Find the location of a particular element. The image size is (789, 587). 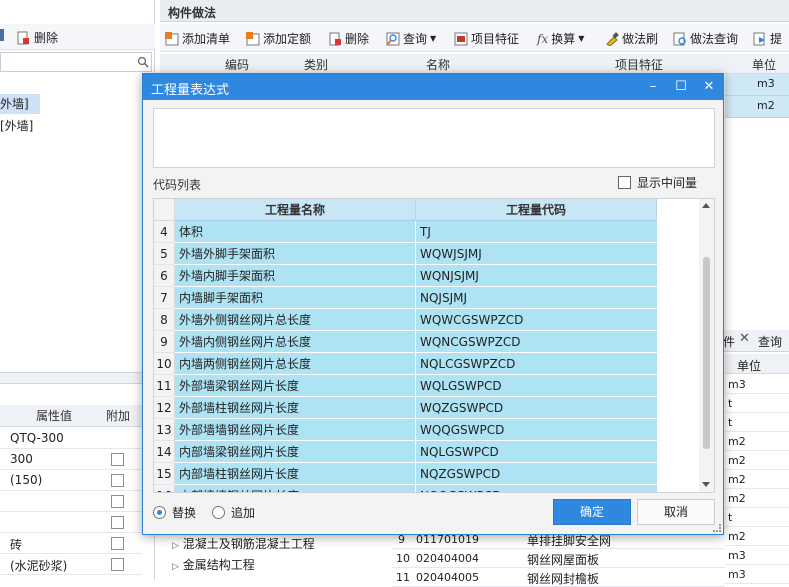

append-radio is located at coordinates (219, 512).